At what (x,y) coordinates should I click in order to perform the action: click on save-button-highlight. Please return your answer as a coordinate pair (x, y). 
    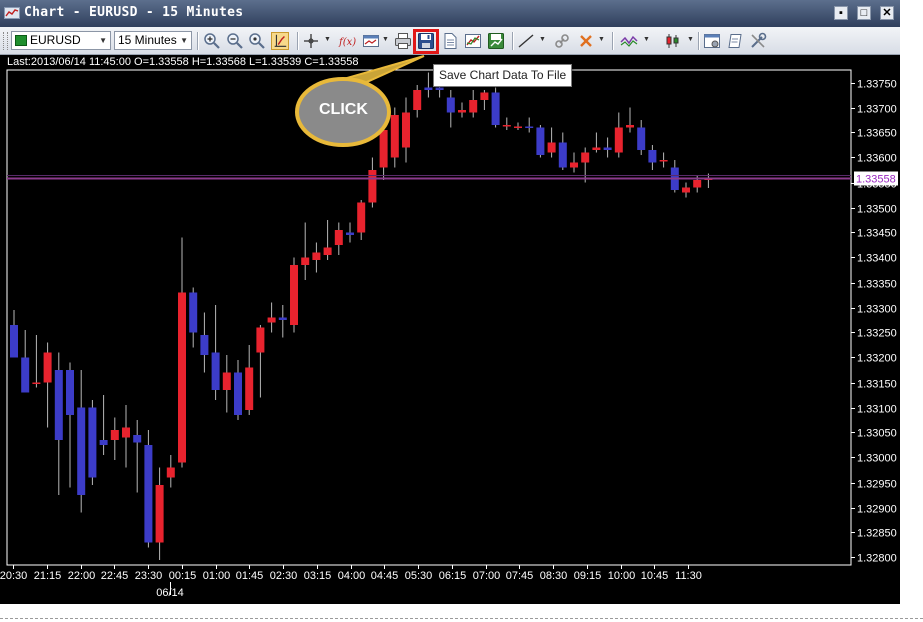
    Looking at the image, I should click on (426, 41).